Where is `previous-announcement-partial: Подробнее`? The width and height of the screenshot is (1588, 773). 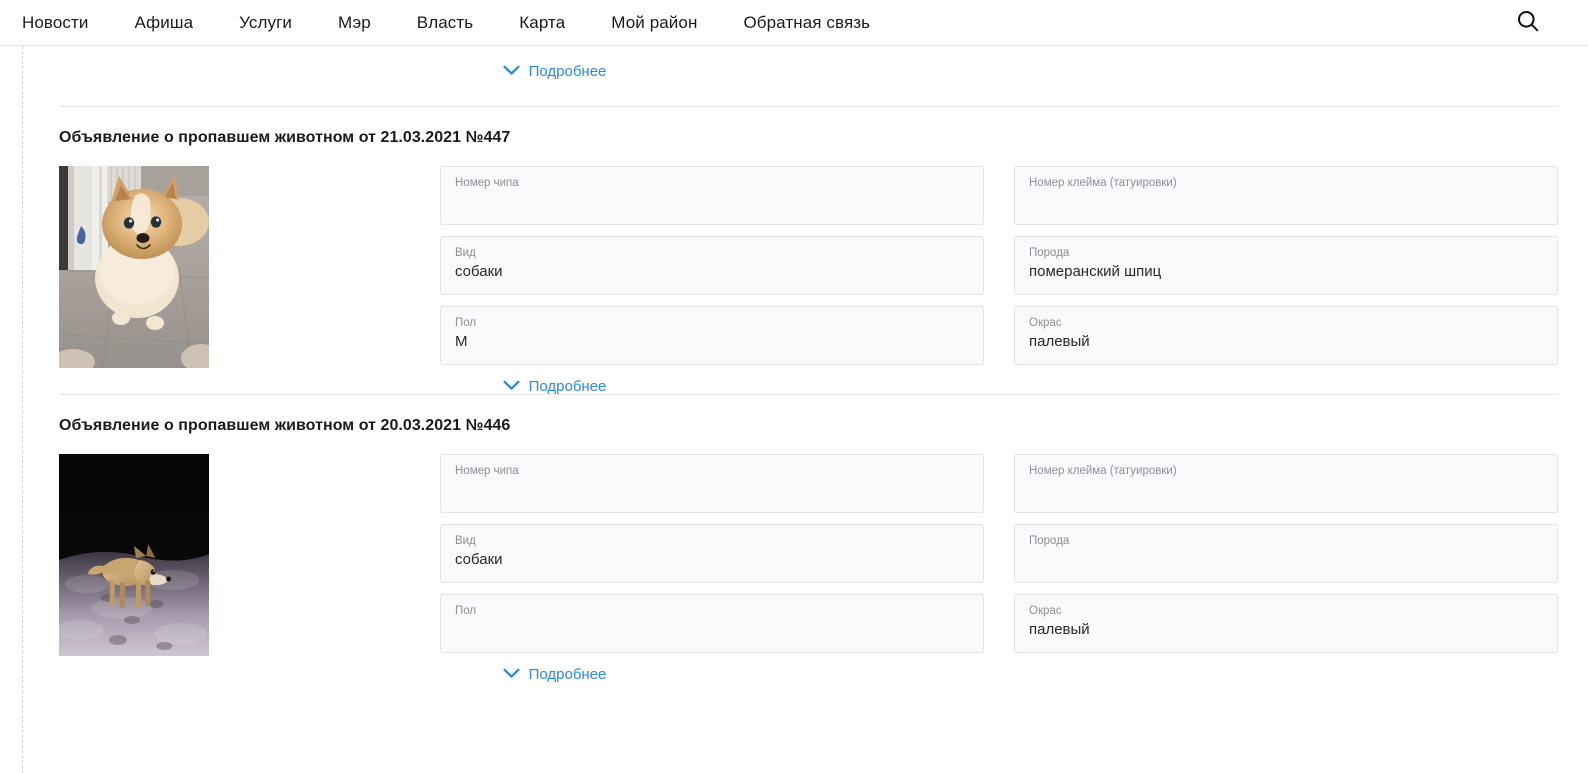
previous-announcement-partial: Подробнее is located at coordinates (808, 76).